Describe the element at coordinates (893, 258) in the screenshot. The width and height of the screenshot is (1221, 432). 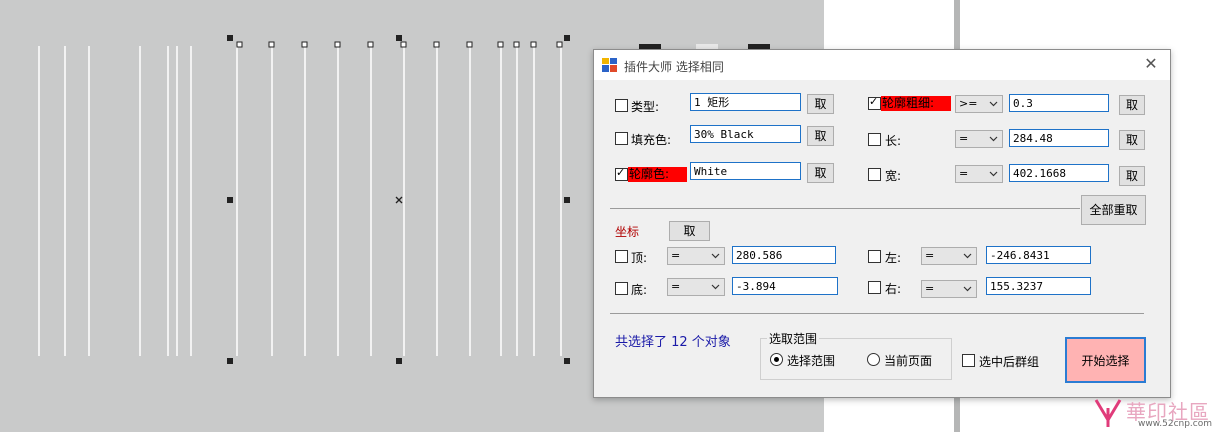
I see `left-label: 左:` at that location.